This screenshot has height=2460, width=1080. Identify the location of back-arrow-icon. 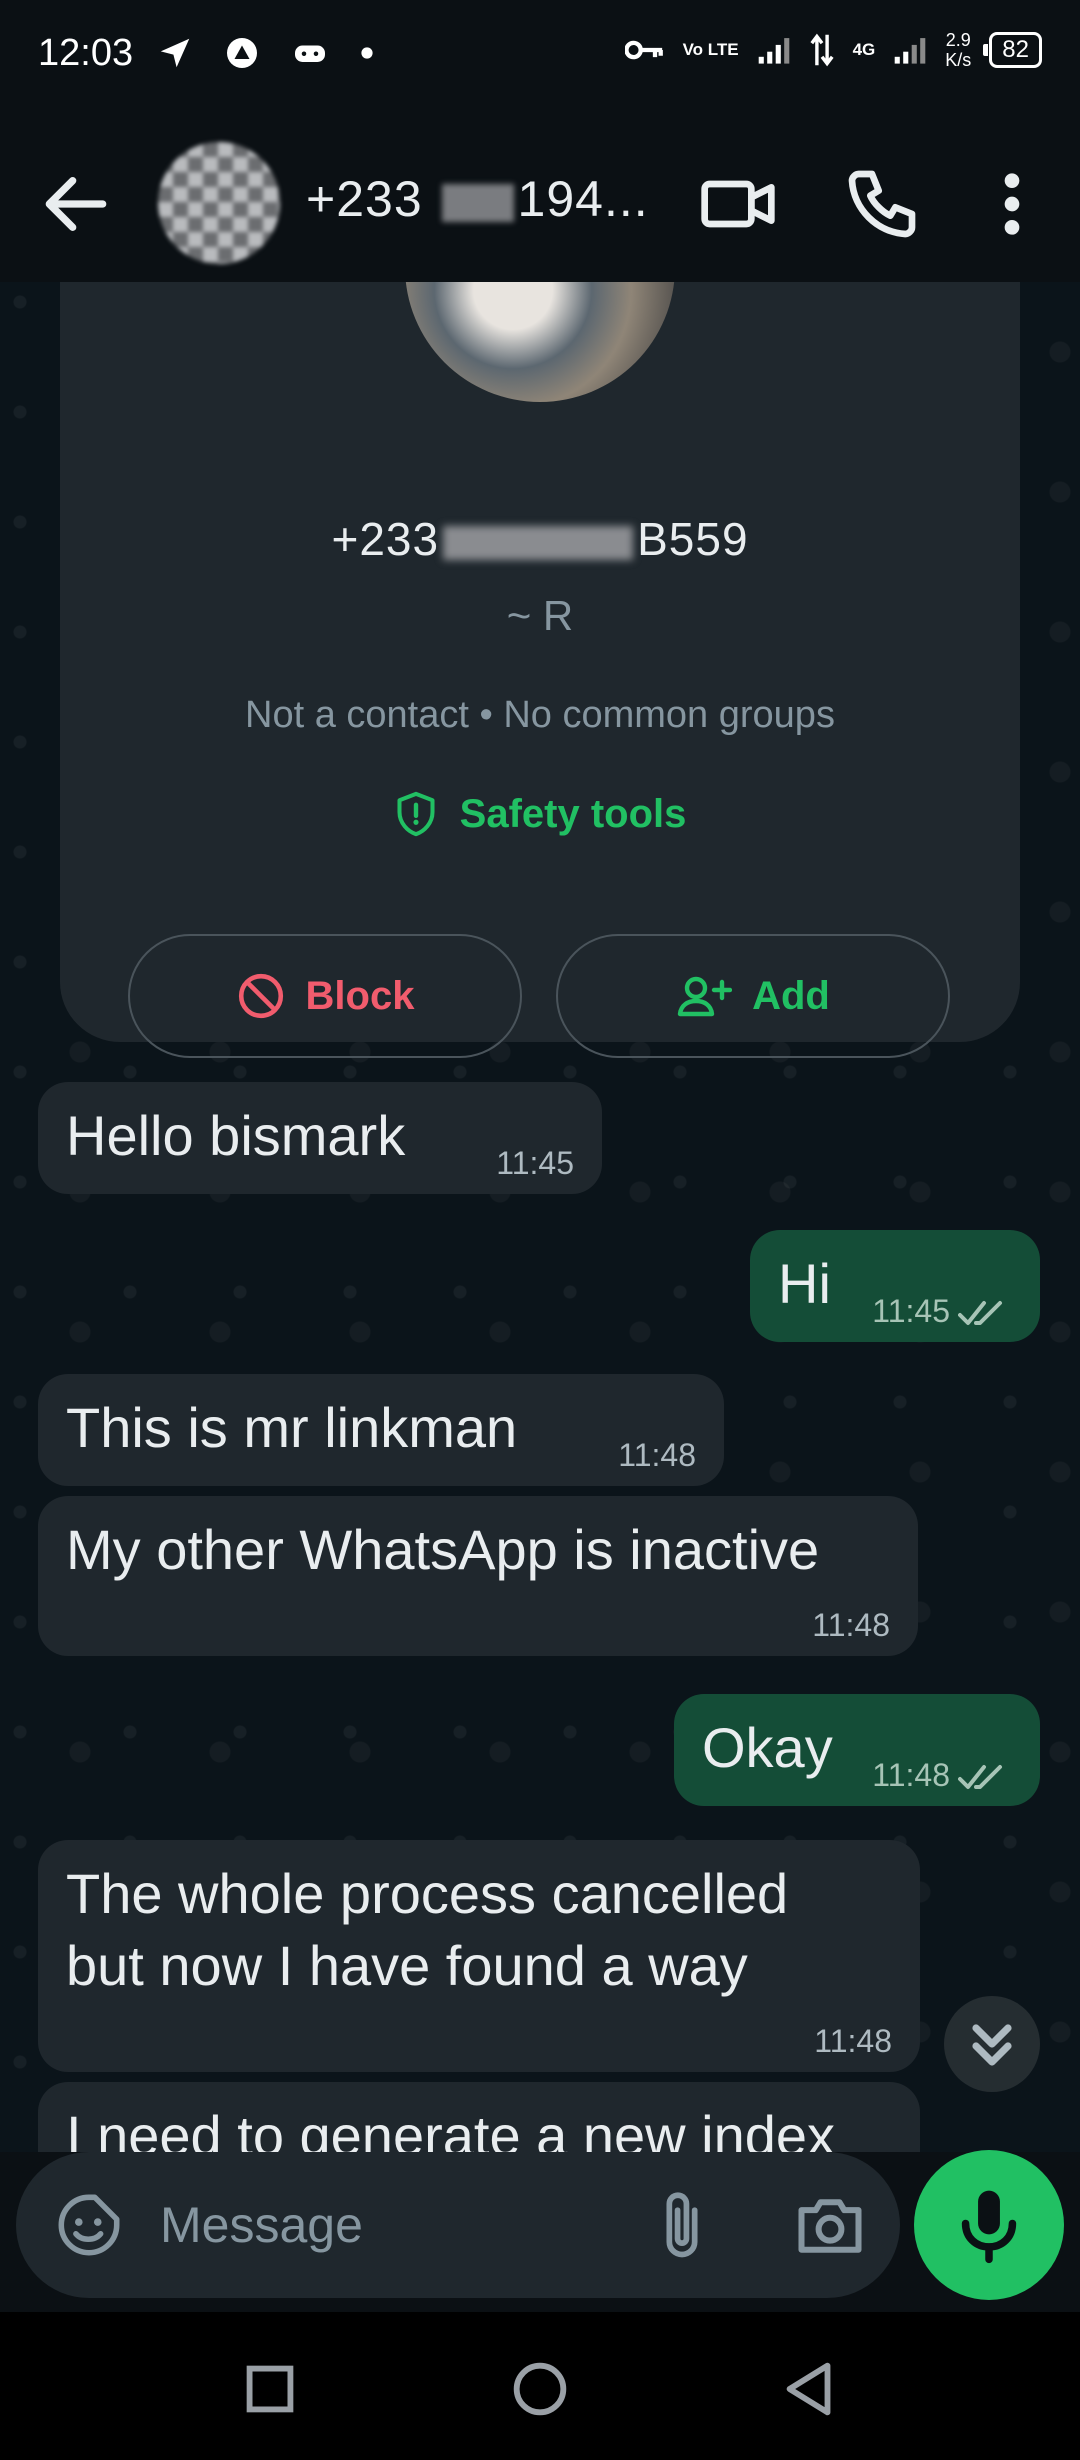
(76, 204).